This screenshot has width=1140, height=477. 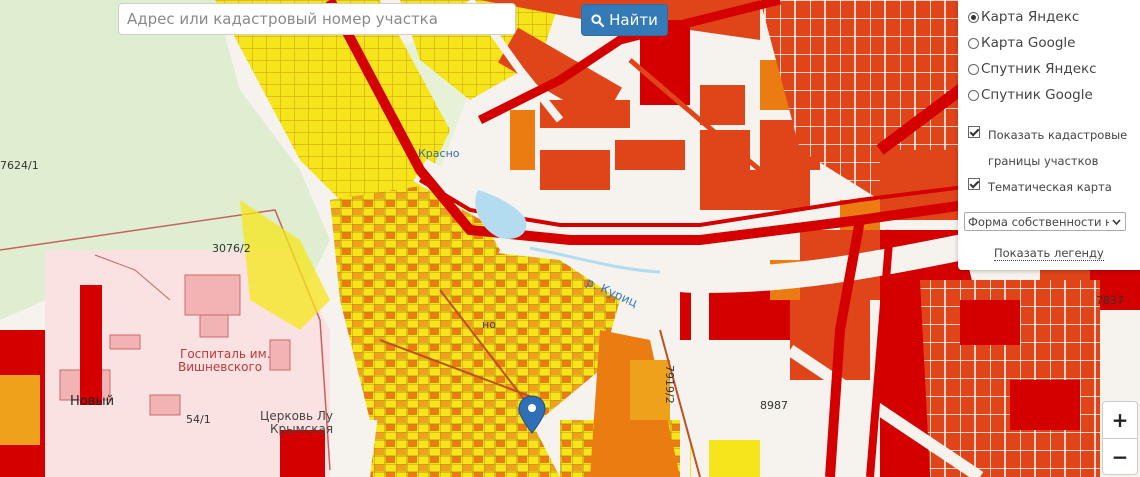 I want to click on search-button-label: Найти, so click(x=633, y=20).